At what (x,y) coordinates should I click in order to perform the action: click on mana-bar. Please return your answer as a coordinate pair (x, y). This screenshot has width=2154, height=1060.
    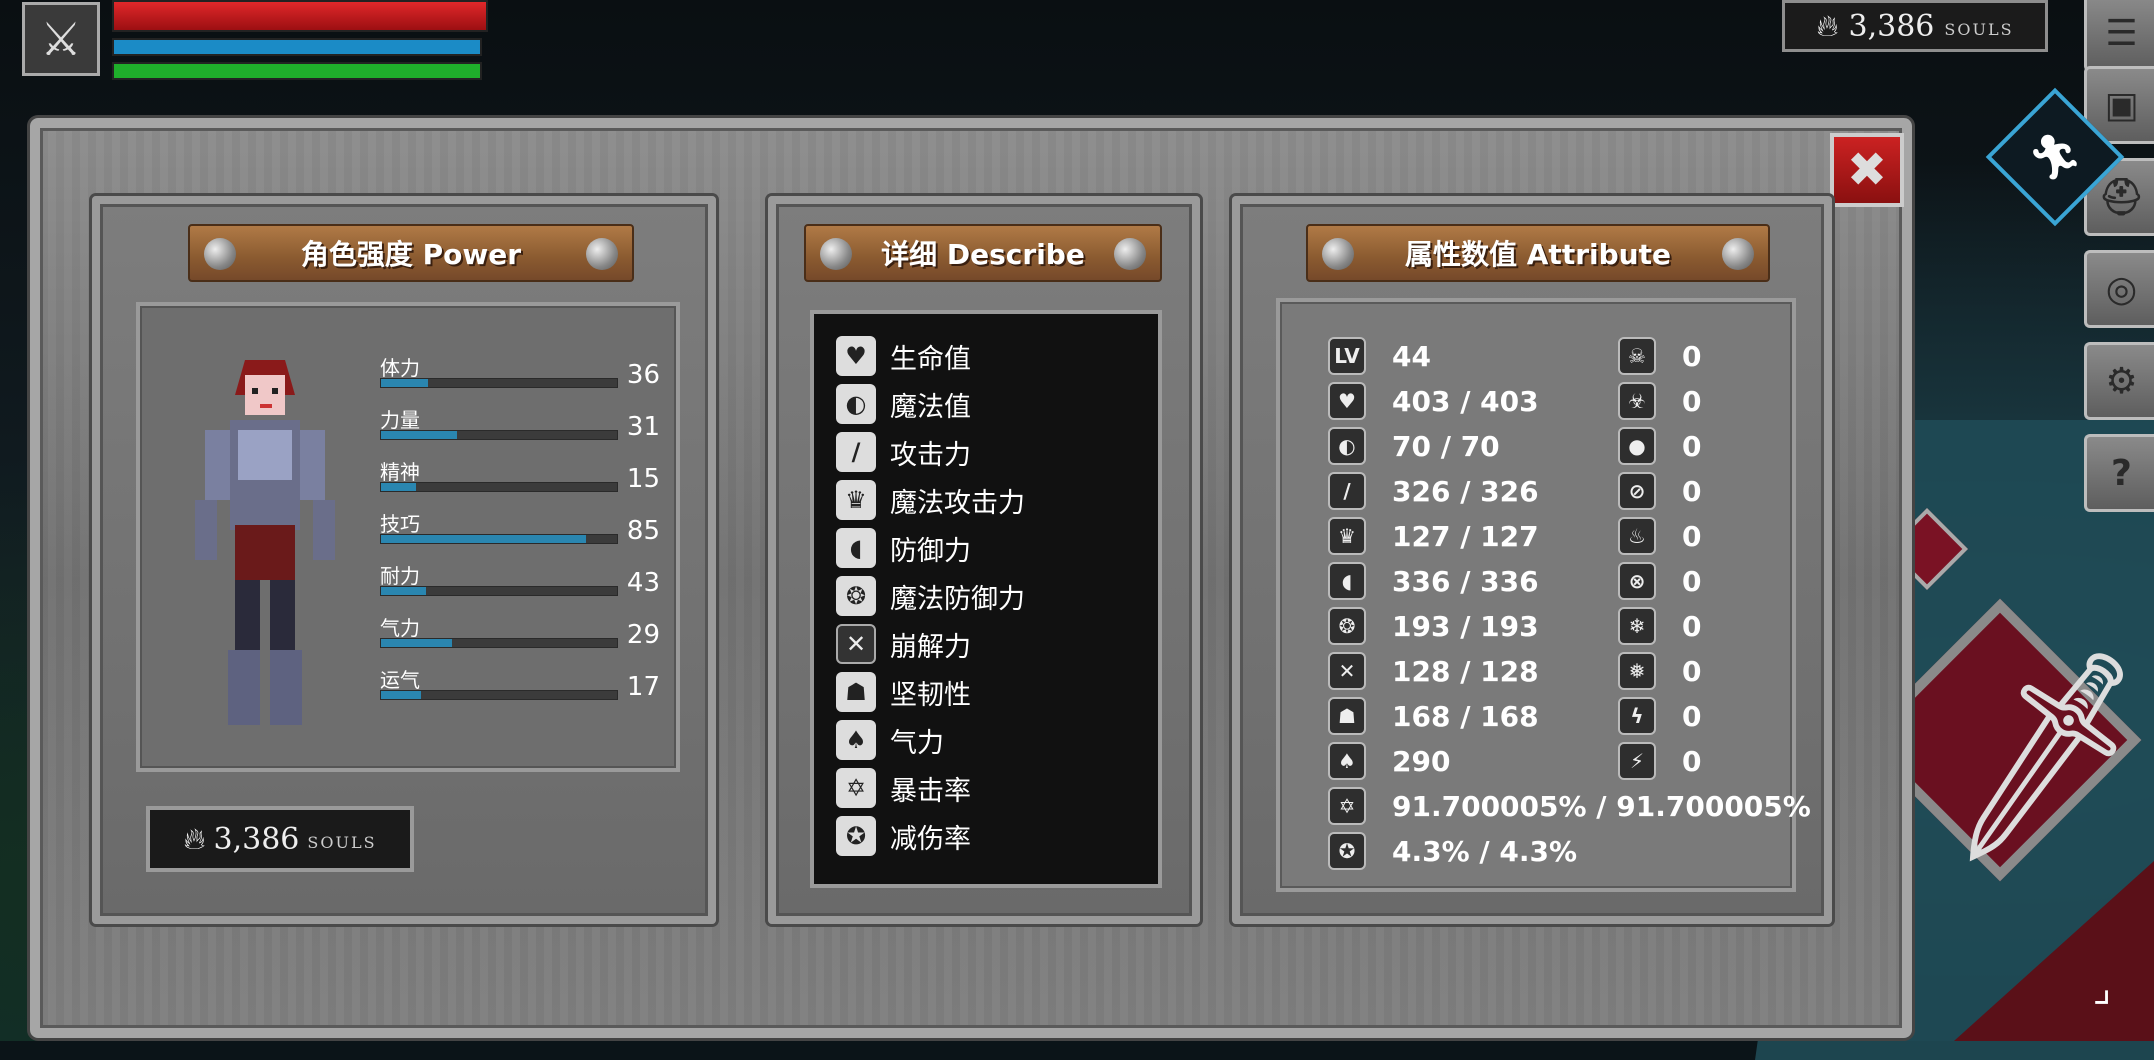
    Looking at the image, I should click on (297, 47).